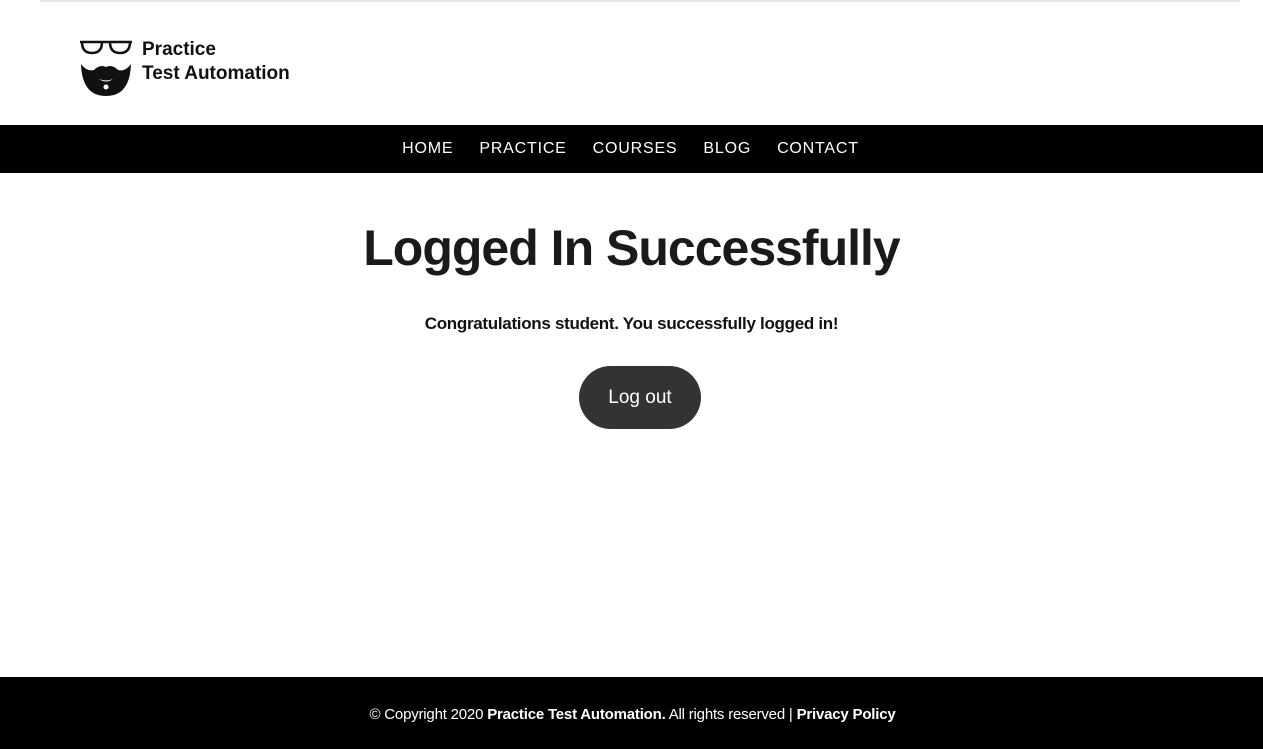 The image size is (1263, 749). I want to click on nav-item-contact: CONTACT, so click(818, 149).